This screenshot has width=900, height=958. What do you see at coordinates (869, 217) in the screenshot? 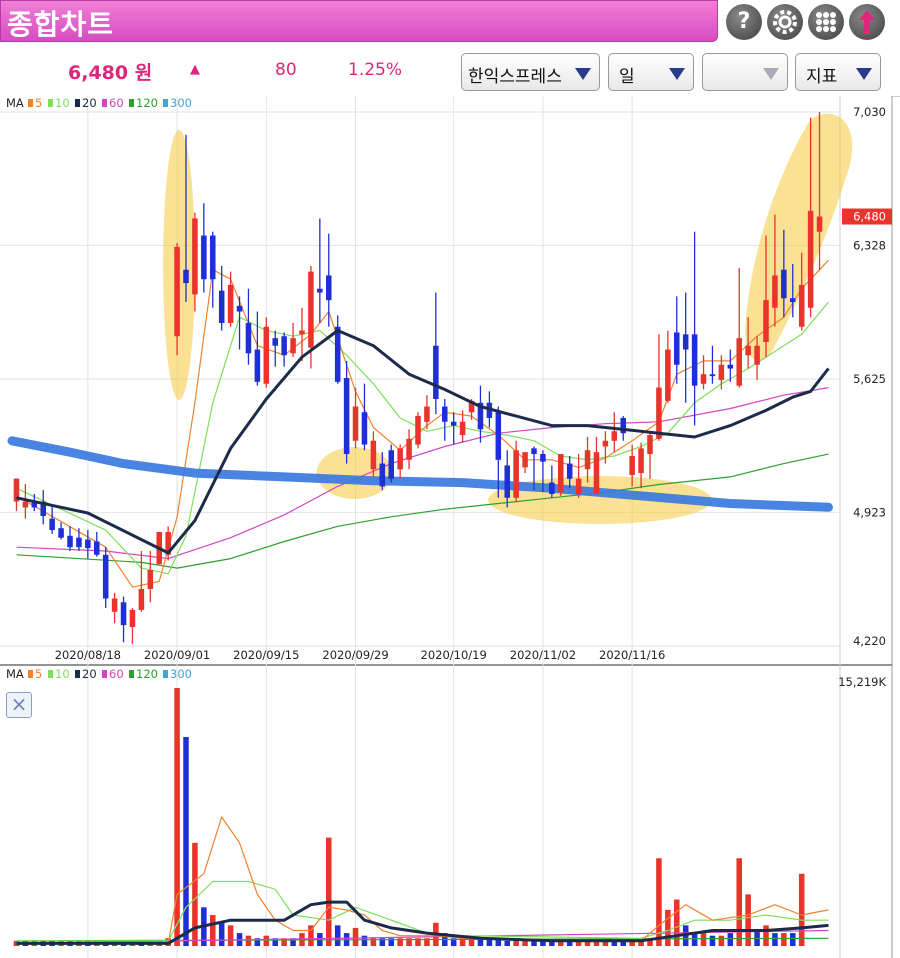
I see `current-price-label: 6,480` at bounding box center [869, 217].